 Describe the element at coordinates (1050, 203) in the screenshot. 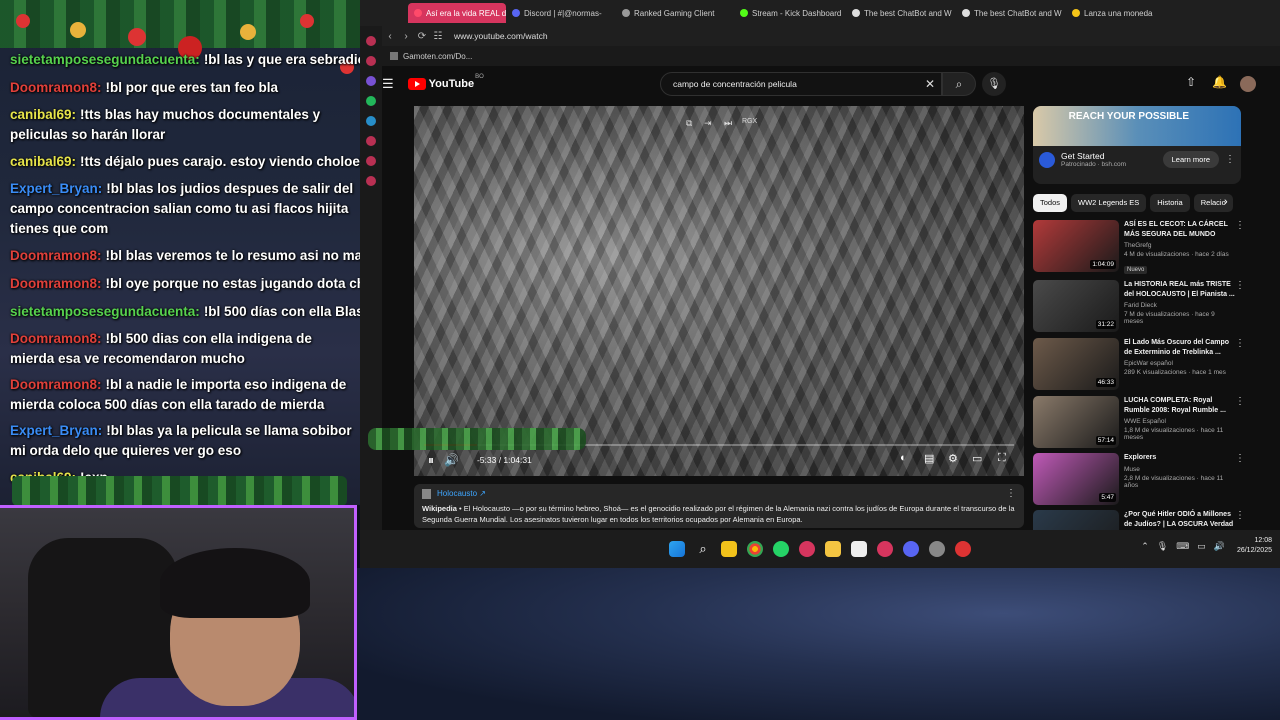

I see `filter-chip: Todos` at that location.